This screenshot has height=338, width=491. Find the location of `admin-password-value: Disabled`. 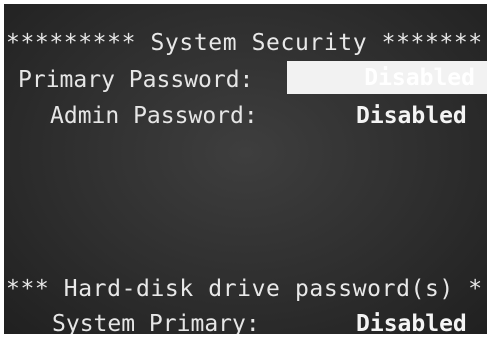

admin-password-value: Disabled is located at coordinates (411, 116).